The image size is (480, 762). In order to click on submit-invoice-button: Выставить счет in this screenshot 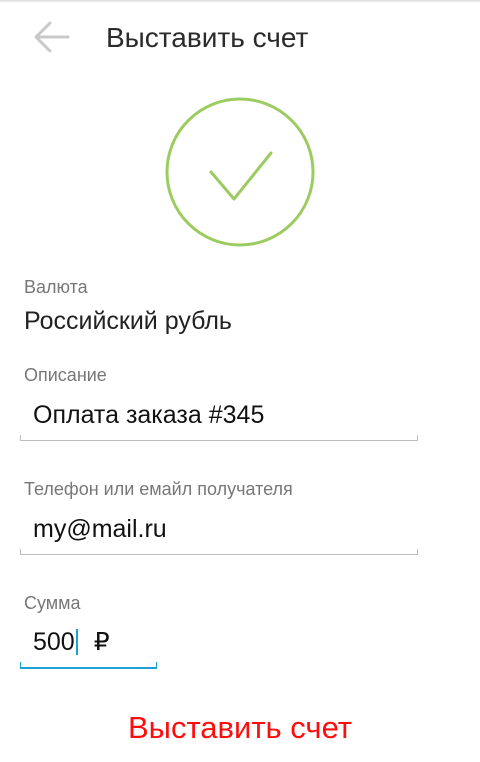, I will do `click(240, 728)`.